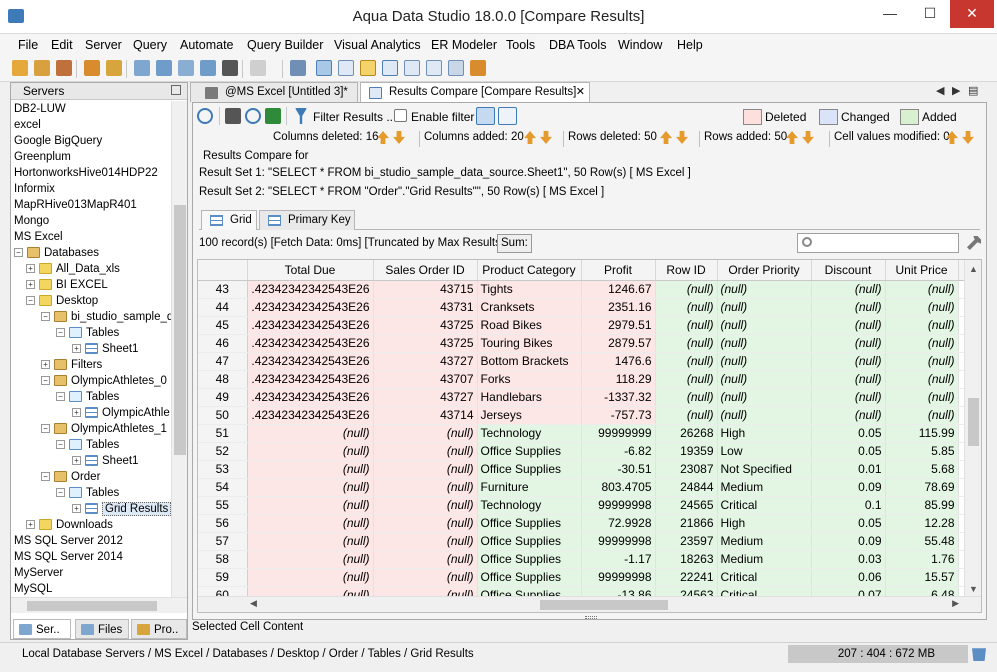  I want to click on split-icon, so click(412, 68).